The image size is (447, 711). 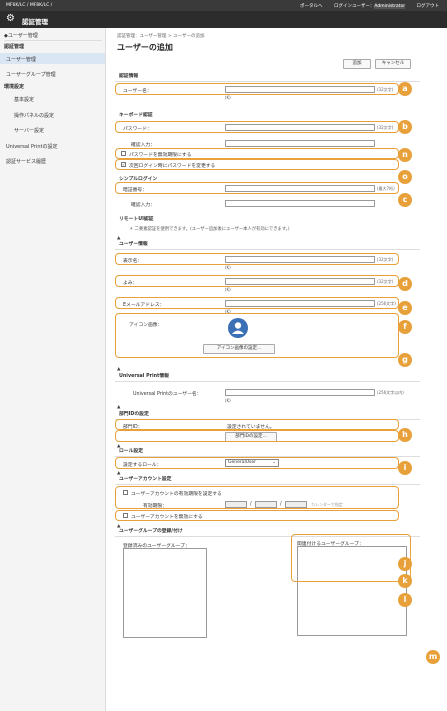 What do you see at coordinates (136, 115) in the screenshot?
I see `keyboard-auth-heading: キーボード認証` at bounding box center [136, 115].